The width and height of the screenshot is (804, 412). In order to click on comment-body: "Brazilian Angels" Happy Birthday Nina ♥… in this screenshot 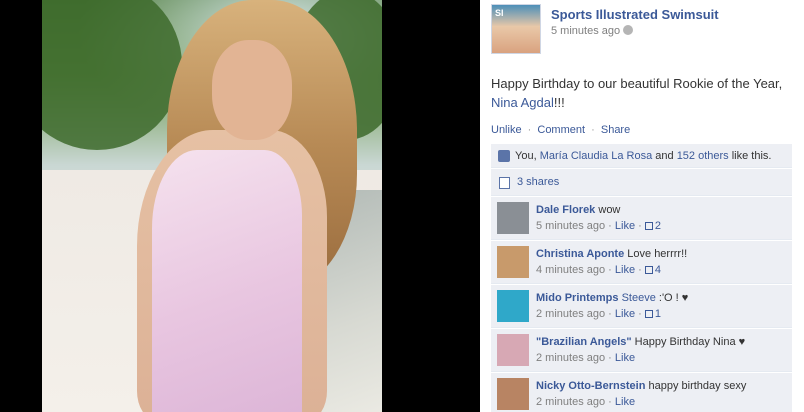, I will do `click(640, 350)`.